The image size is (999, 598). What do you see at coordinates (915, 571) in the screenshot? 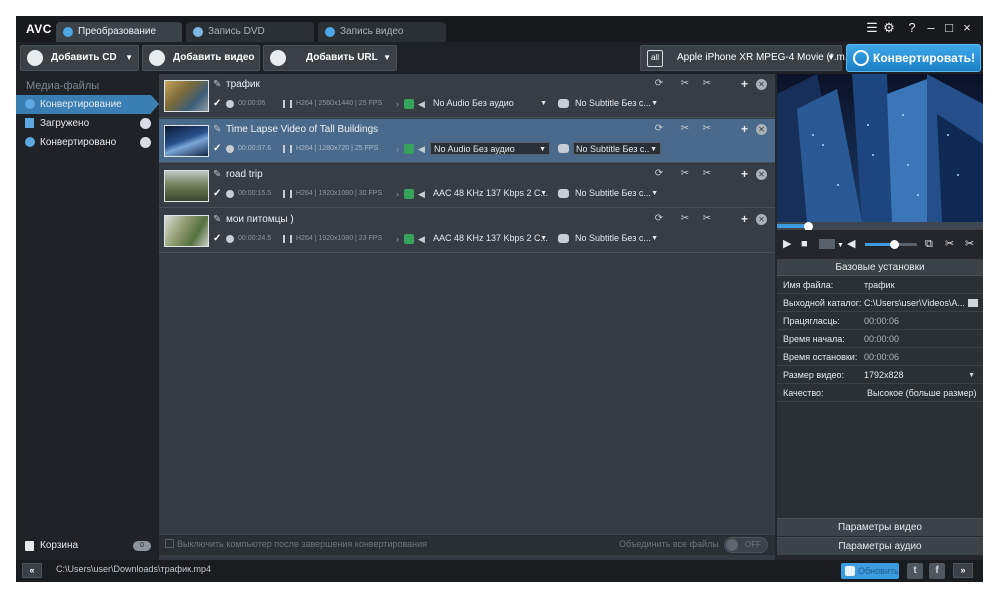
I see `twitter-icon: t` at bounding box center [915, 571].